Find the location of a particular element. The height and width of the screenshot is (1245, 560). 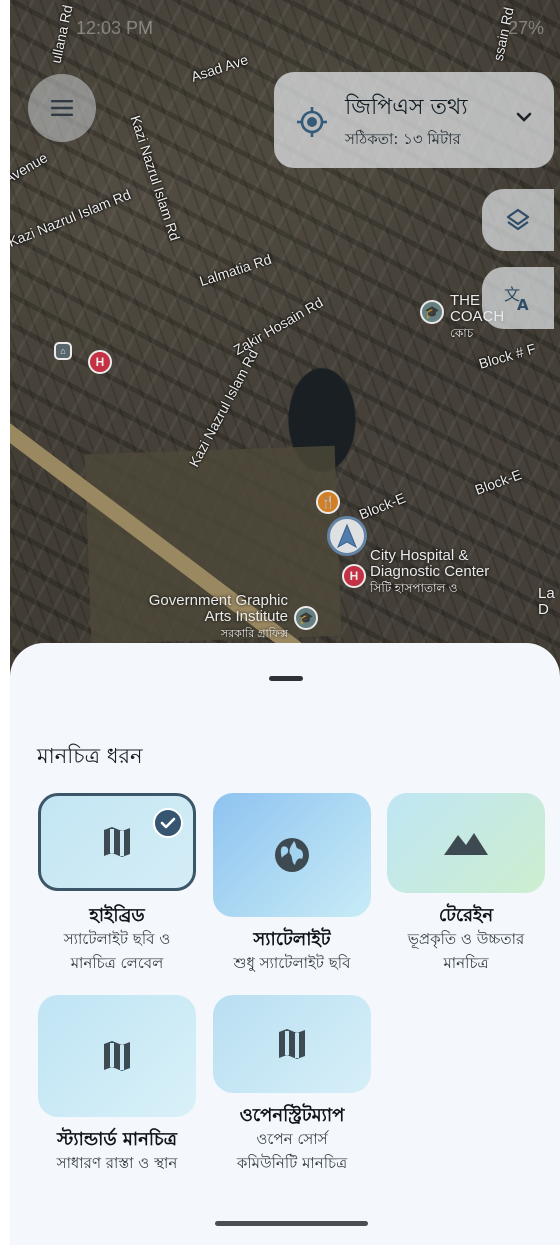

layers-icon is located at coordinates (518, 219).